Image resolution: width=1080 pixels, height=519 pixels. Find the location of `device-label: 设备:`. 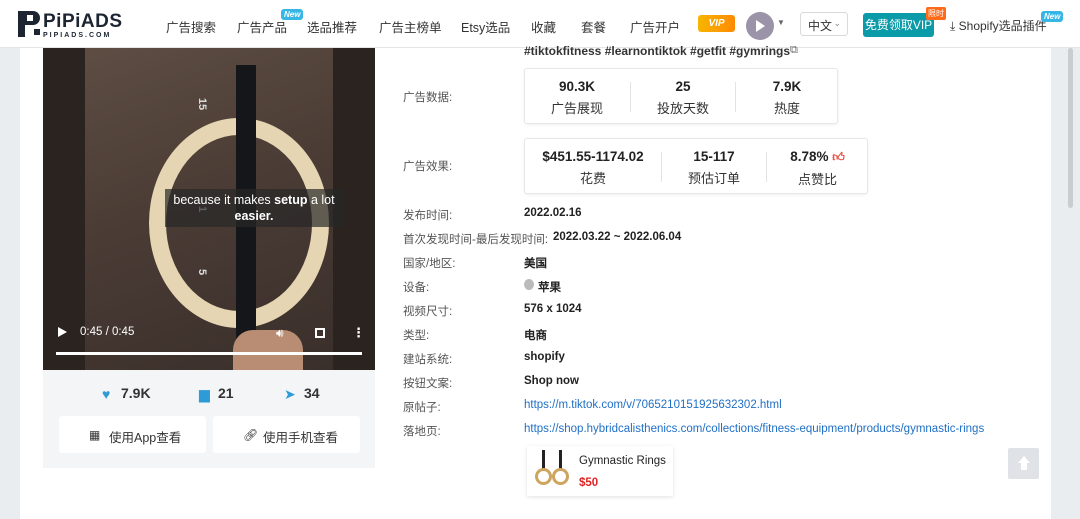

device-label: 设备: is located at coordinates (416, 288).